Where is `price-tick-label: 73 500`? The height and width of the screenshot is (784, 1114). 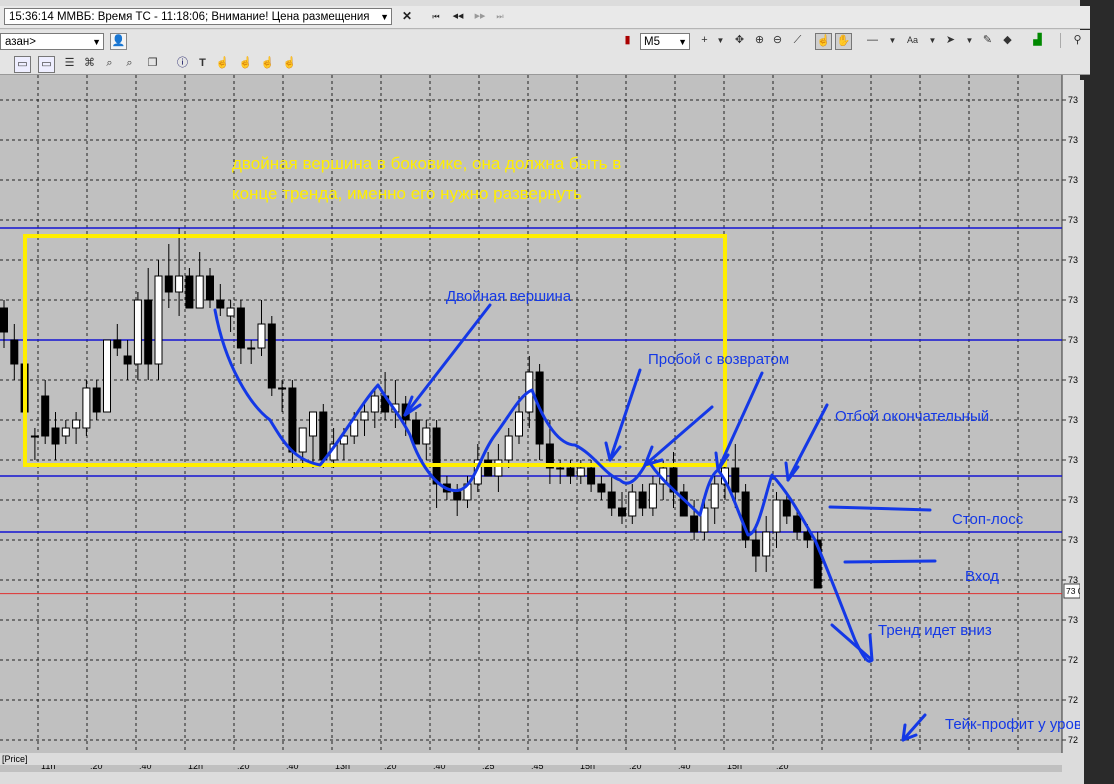 price-tick-label: 73 500 is located at coordinates (1074, 220).